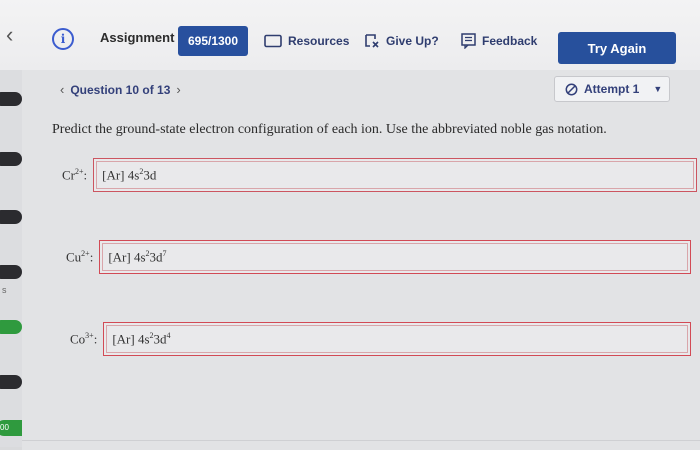 The image size is (700, 450). Describe the element at coordinates (62, 89) in the screenshot. I see `previous-question-icon: ‹` at that location.